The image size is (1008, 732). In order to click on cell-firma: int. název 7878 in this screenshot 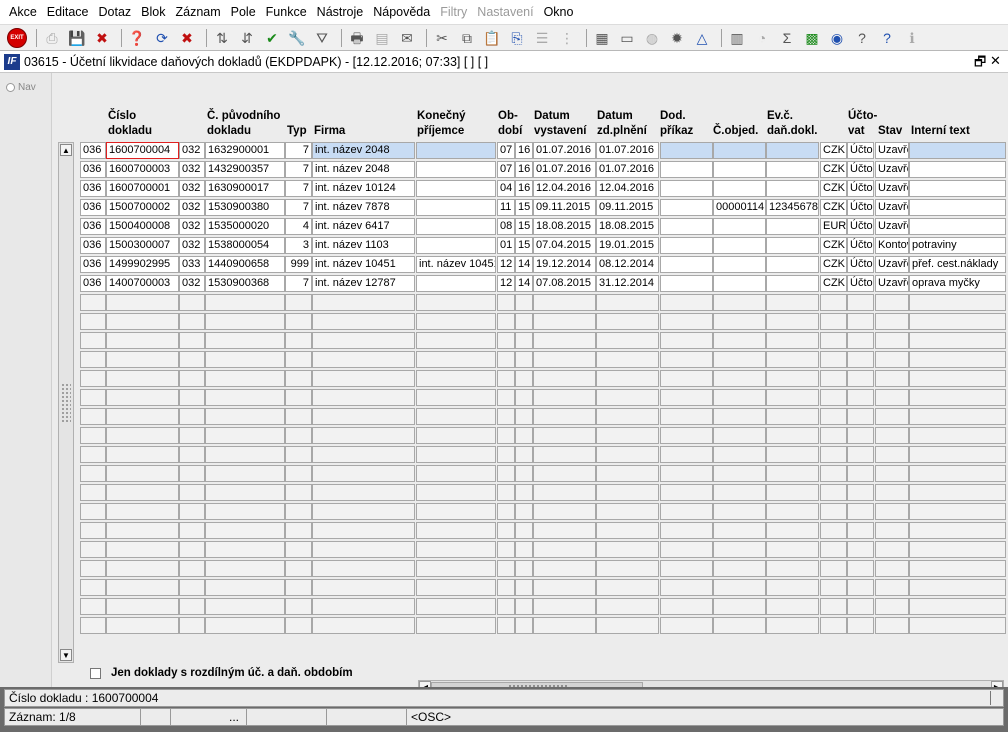, I will do `click(363, 207)`.